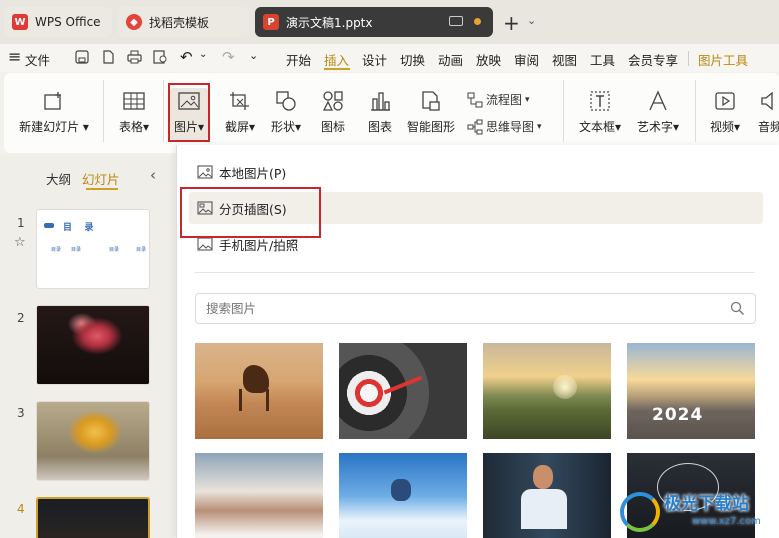  I want to click on menu-membership: 会员专享, so click(653, 59).